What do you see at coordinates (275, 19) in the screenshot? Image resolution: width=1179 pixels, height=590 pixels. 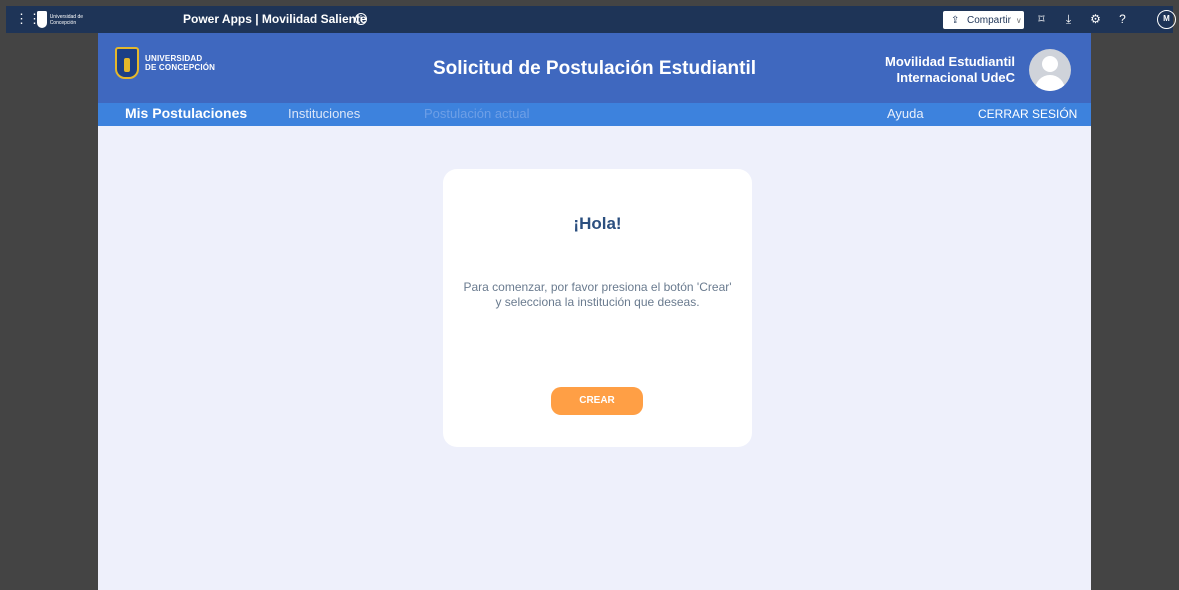 I see `app-title: Power Apps | Movilidad Saliente` at bounding box center [275, 19].